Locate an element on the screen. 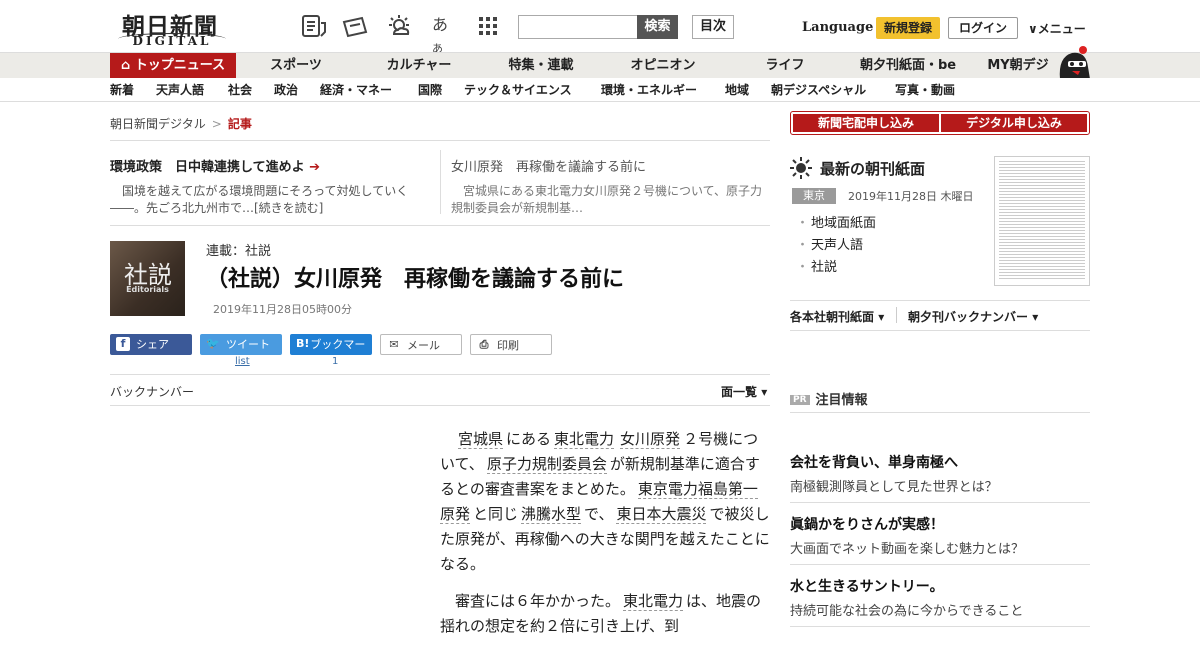 This screenshot has width=1200, height=651. ad-item: 会社を背負い、単身南極へ 南極観測隊員として見た世界とは？ is located at coordinates (940, 473).